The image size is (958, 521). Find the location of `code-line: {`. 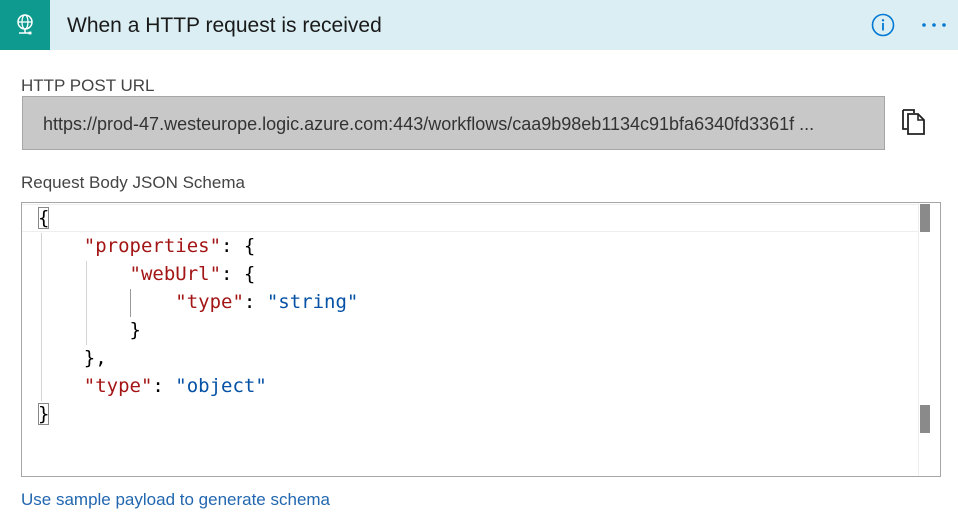

code-line: { is located at coordinates (44, 218).